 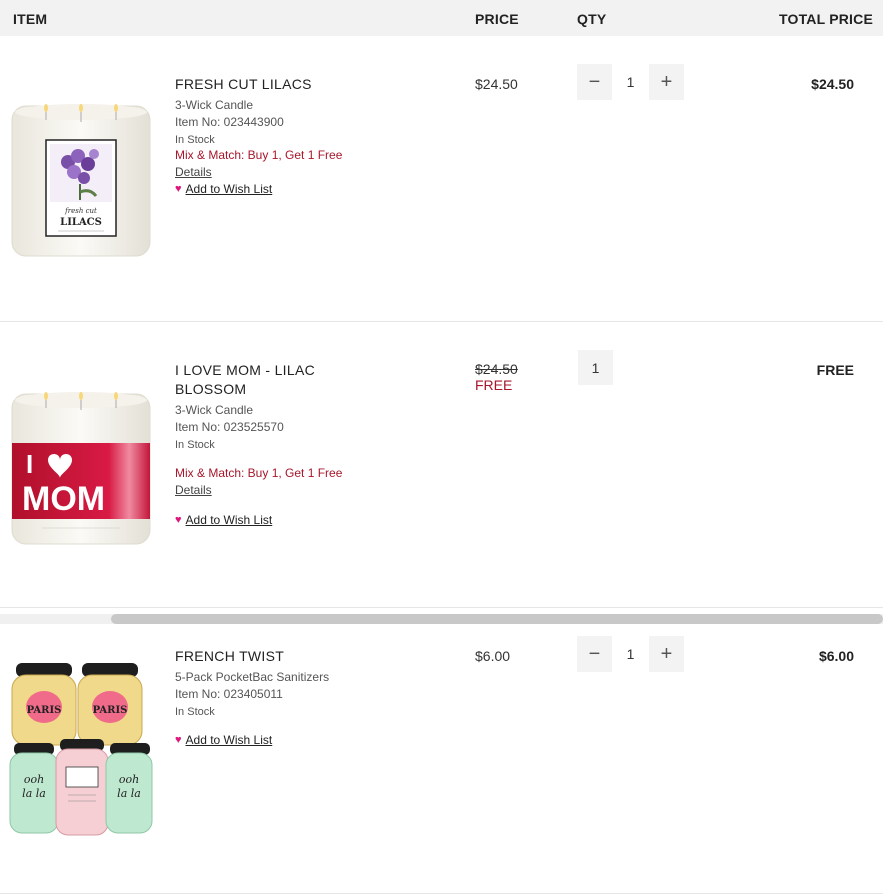 I want to click on candle-label-script: fresh cut, so click(x=80, y=211).